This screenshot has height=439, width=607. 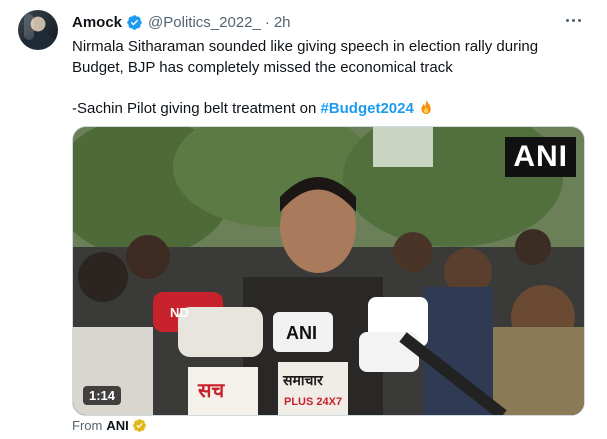 I want to click on timestamp: 2h, so click(x=282, y=22).